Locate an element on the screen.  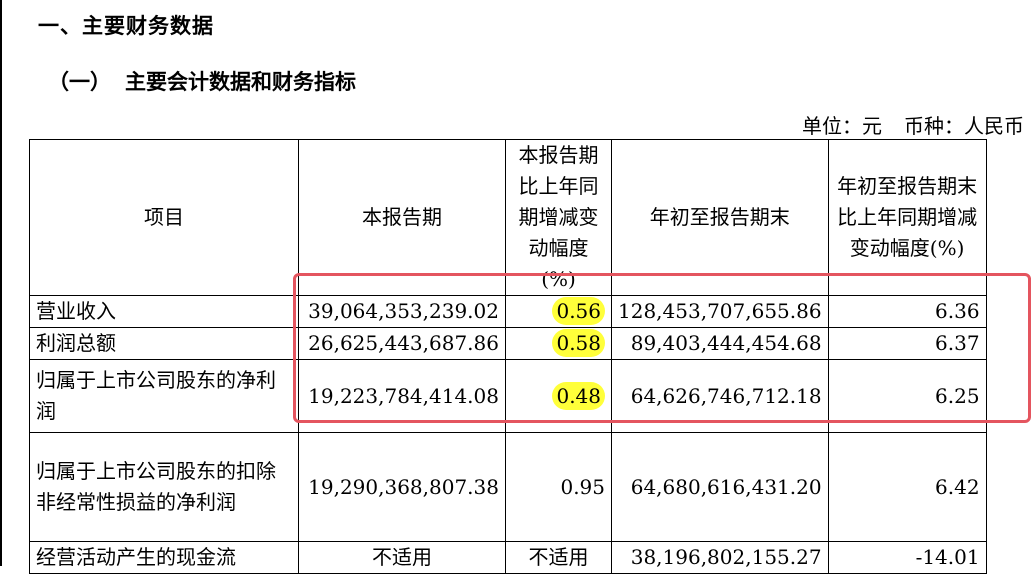
row-ytd-change: 6.42 is located at coordinates (907, 487).